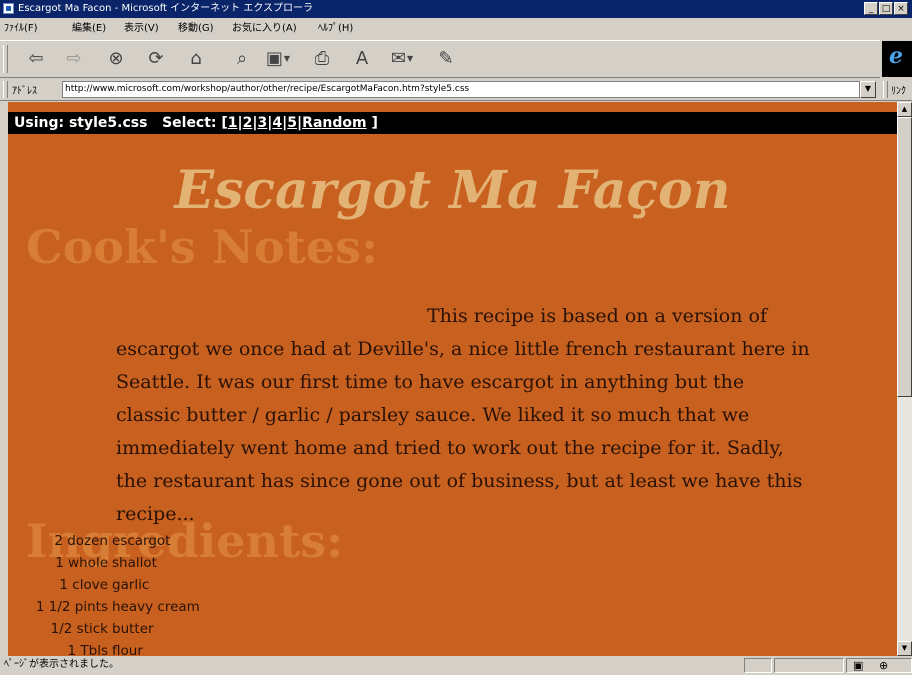  I want to click on links-grip, so click(885, 89).